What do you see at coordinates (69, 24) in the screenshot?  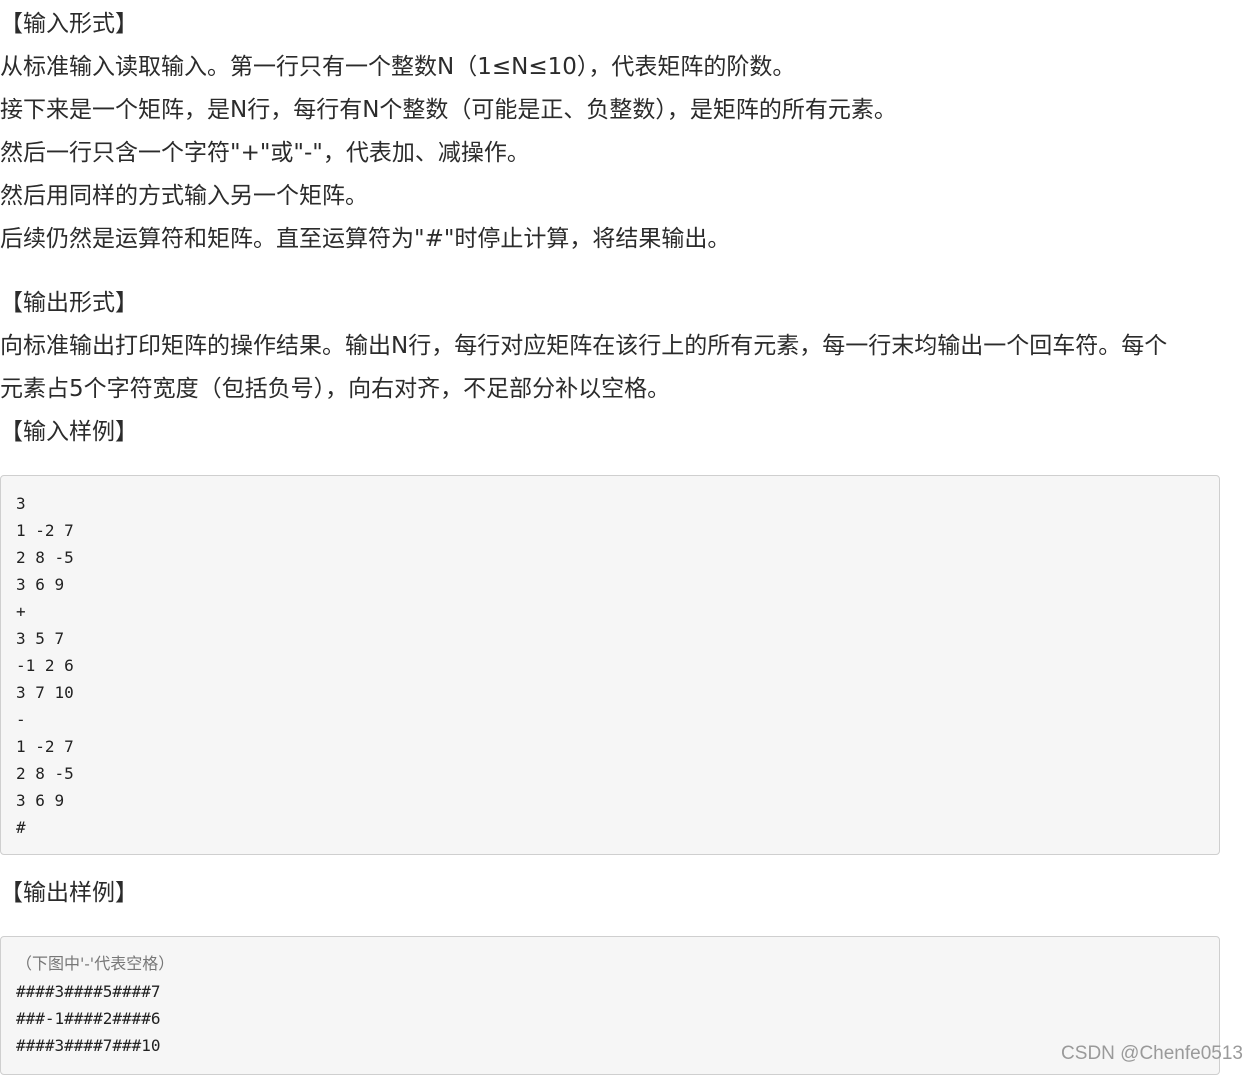 I see `input-format-heading: 【输入形式】` at bounding box center [69, 24].